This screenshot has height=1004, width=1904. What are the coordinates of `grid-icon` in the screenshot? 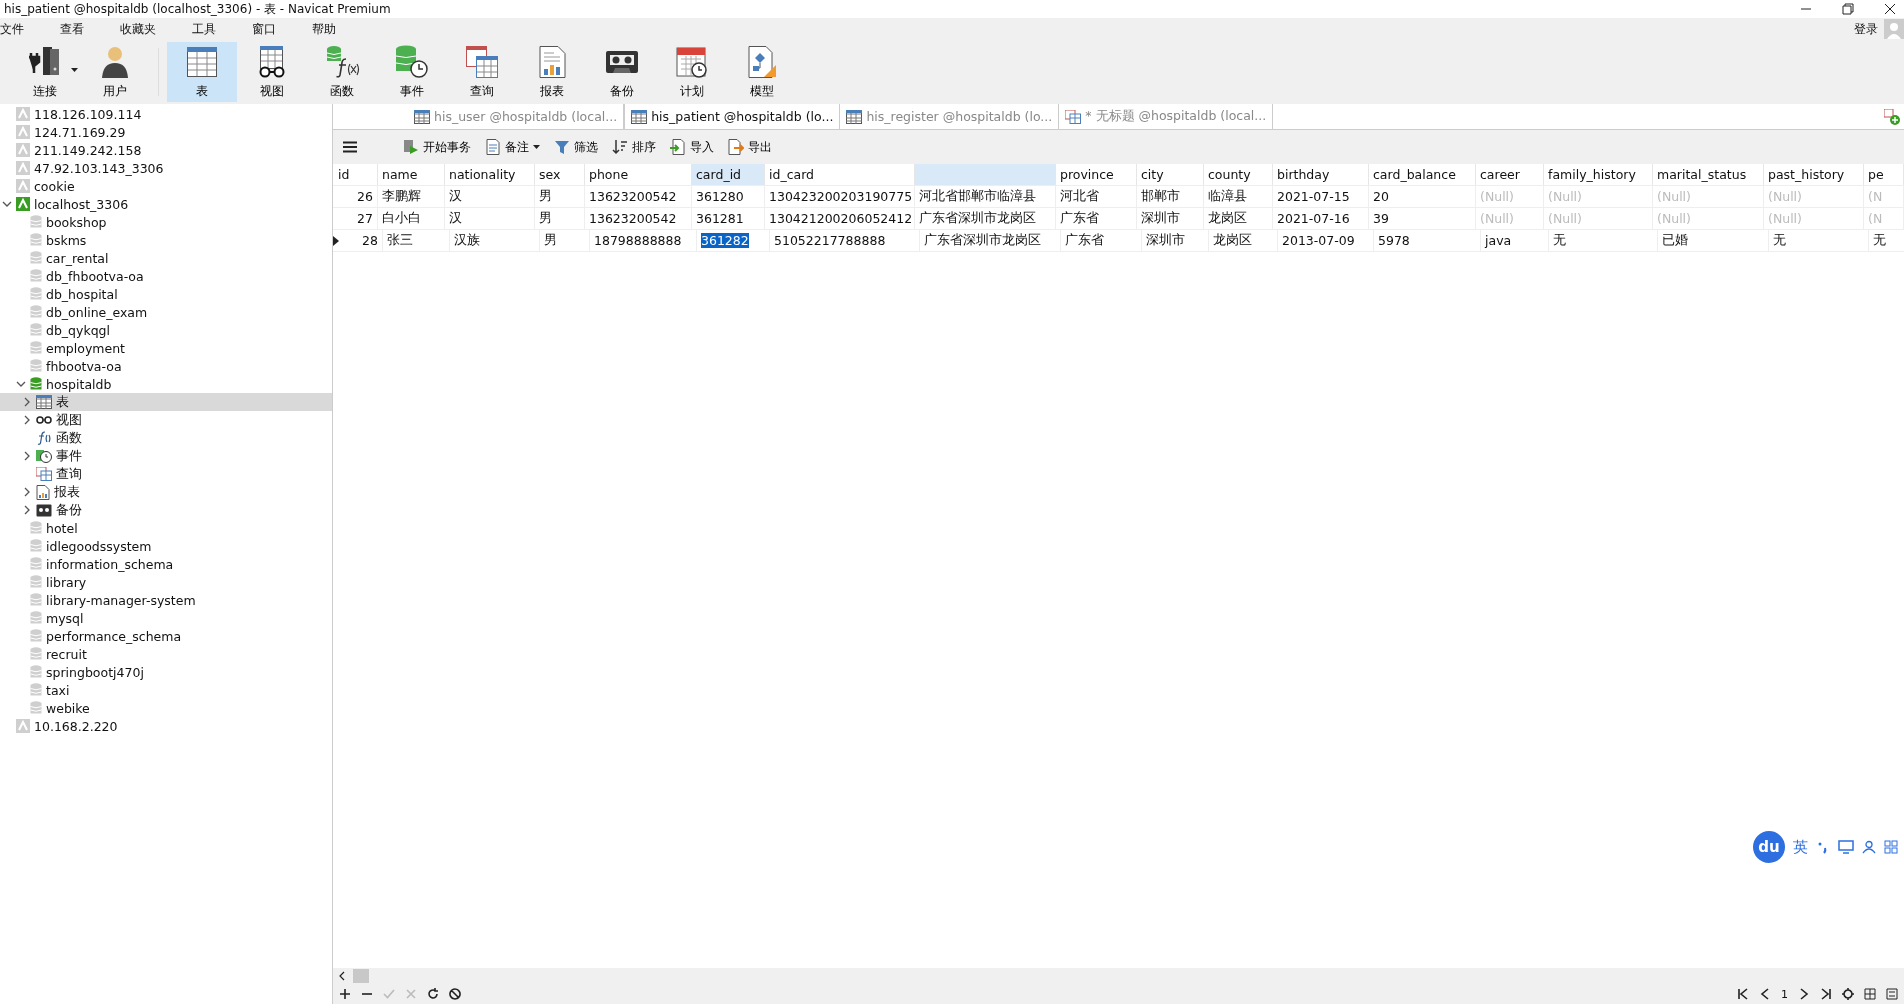 It's located at (1891, 847).